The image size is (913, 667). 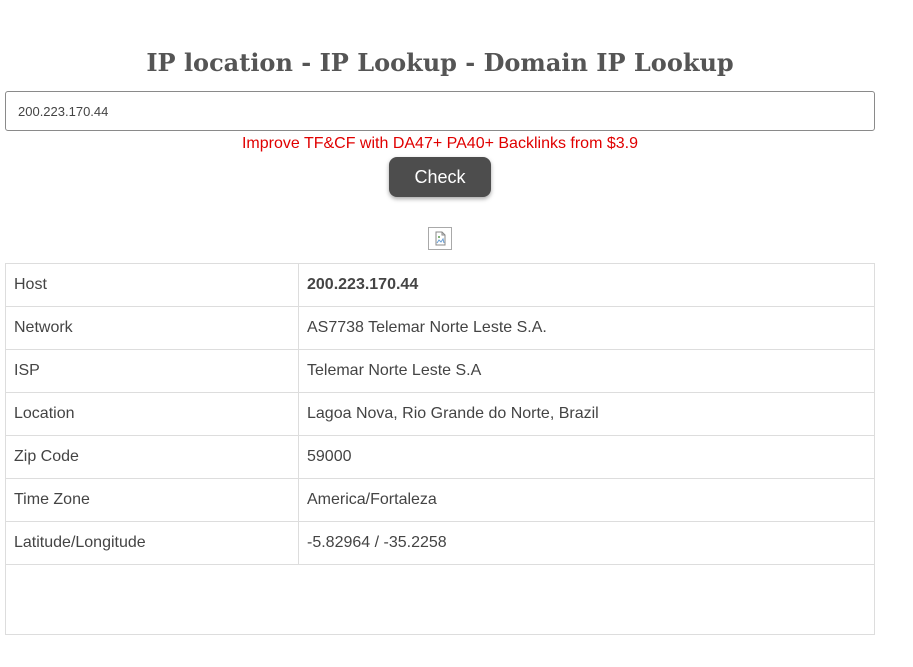 I want to click on table-row-lat-long: Latitude/Longitude -5.82964 / -35.2258, so click(x=440, y=543).